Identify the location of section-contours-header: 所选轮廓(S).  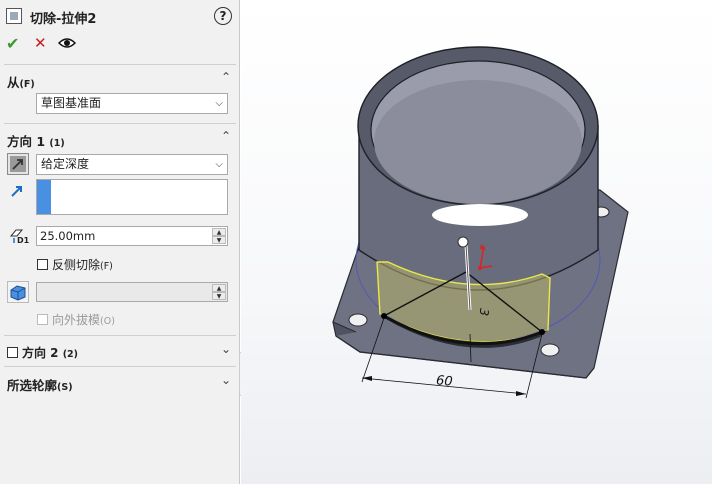
(40, 384).